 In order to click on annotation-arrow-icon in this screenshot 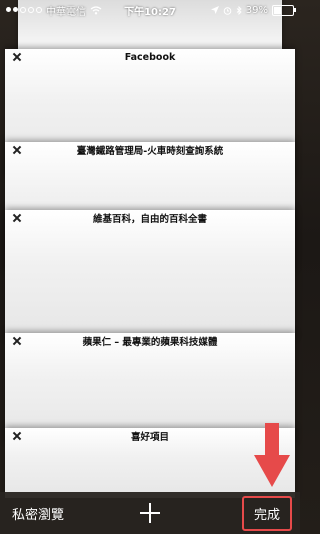, I will do `click(272, 455)`.